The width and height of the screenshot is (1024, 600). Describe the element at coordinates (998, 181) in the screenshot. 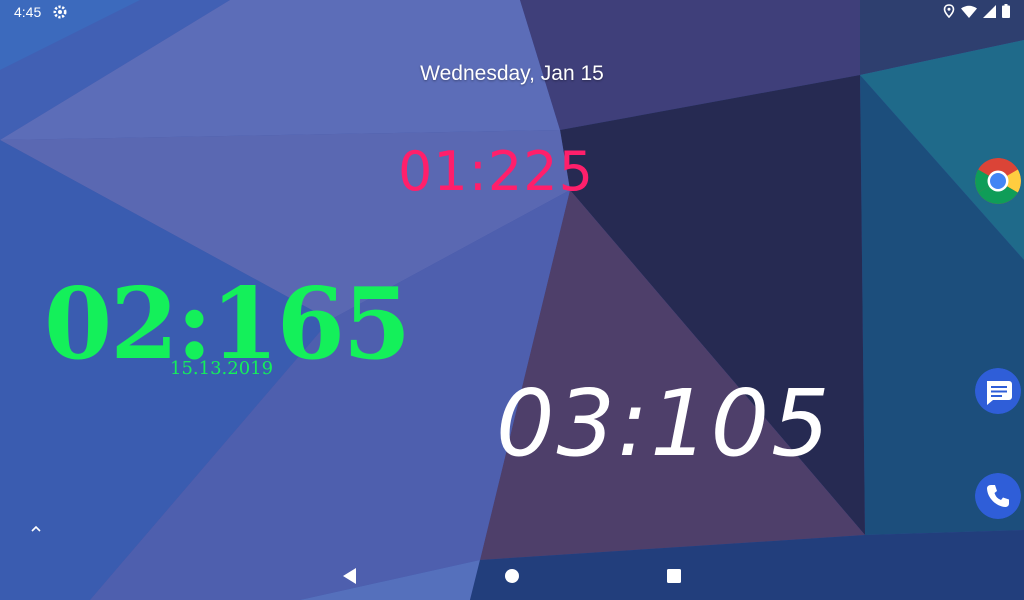

I see `chrome-icon` at that location.